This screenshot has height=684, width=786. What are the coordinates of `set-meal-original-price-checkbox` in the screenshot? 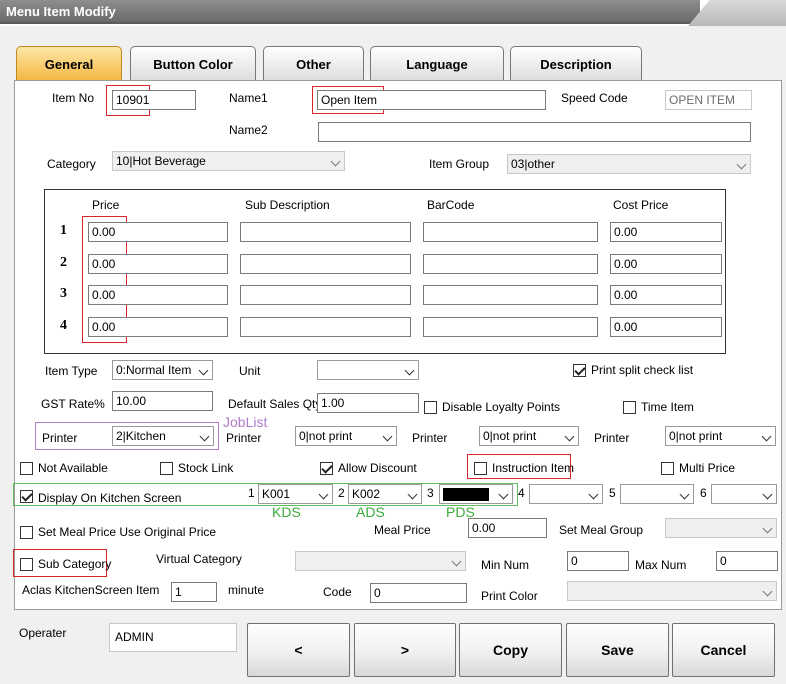 It's located at (26, 532).